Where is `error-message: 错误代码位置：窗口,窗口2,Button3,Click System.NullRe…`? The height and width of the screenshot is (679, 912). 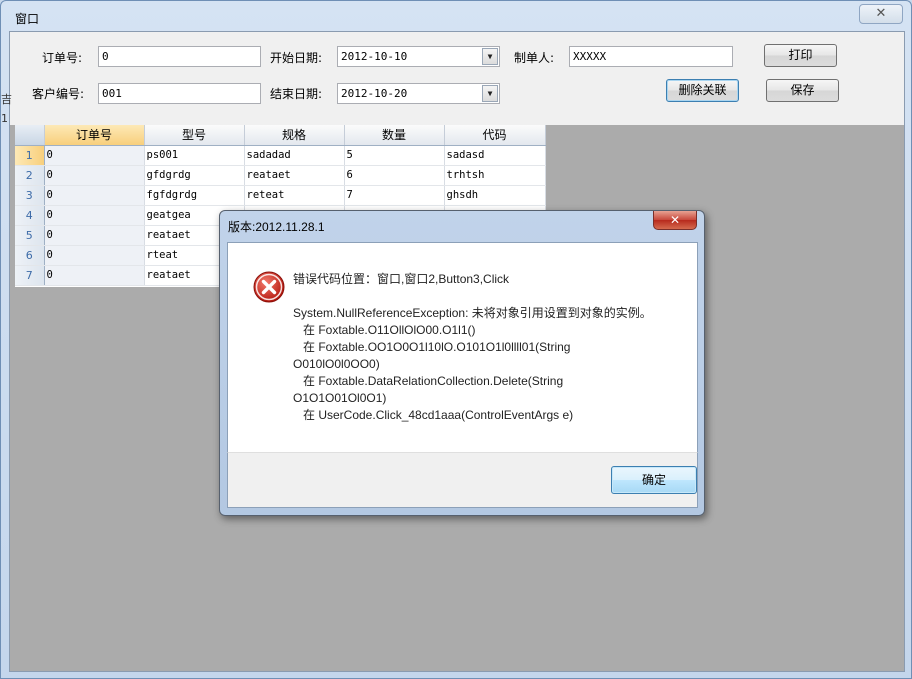
error-message: 错误代码位置：窗口,窗口2,Button3,Click System.NullRe… is located at coordinates (490, 347).